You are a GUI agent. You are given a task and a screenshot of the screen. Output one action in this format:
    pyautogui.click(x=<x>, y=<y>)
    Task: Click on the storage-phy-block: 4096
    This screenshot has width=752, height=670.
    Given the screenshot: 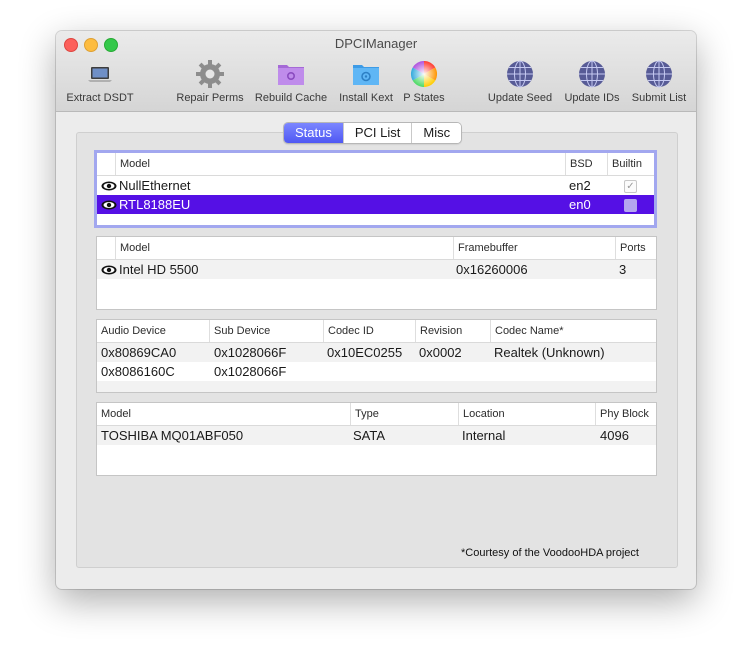 What is the action you would take?
    pyautogui.click(x=614, y=435)
    